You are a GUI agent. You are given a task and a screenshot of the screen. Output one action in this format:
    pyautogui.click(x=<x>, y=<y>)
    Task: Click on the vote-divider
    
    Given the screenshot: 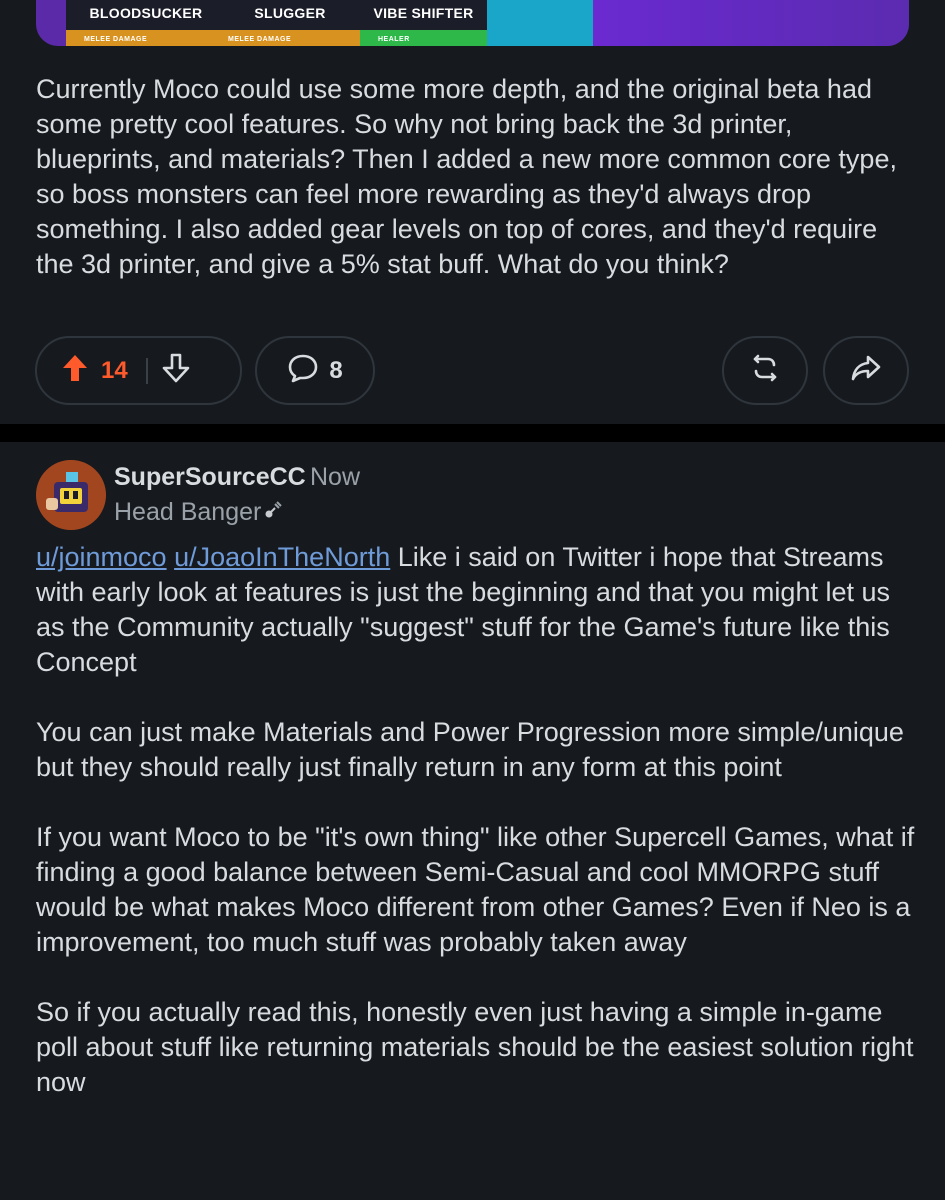 What is the action you would take?
    pyautogui.click(x=146, y=370)
    